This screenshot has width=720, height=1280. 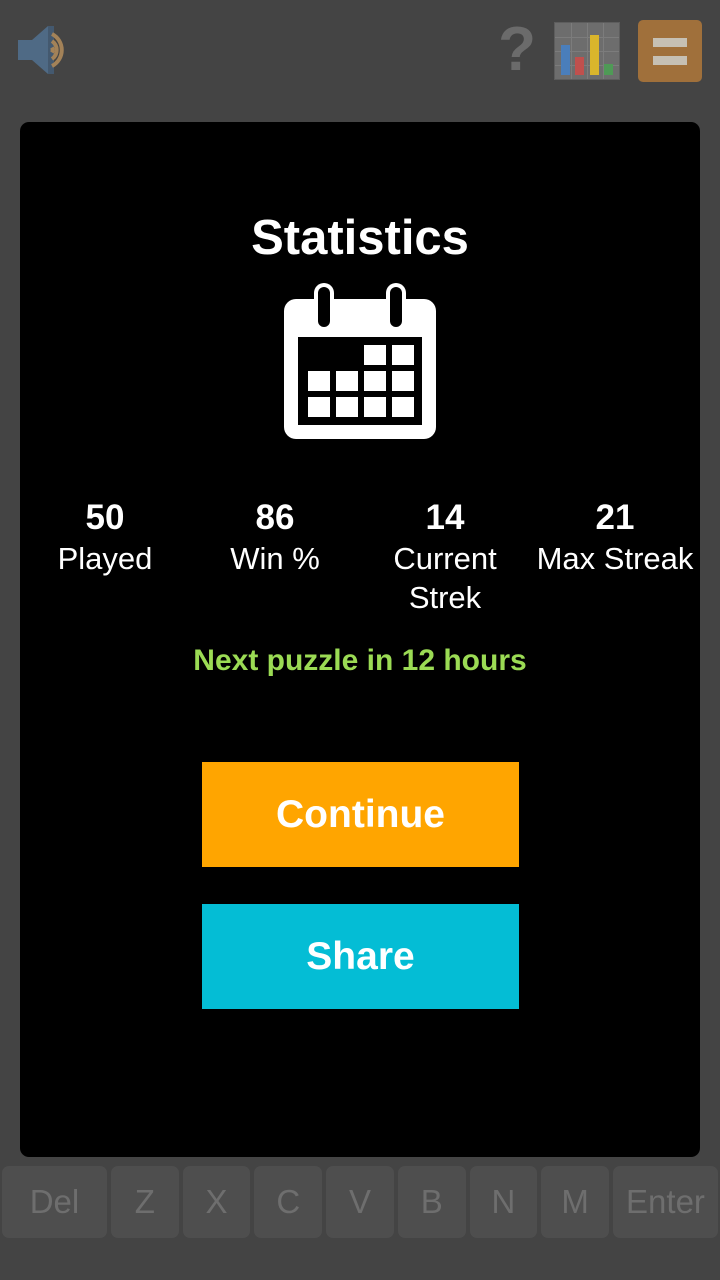 What do you see at coordinates (517, 50) in the screenshot?
I see `help-question-mark-icon: ?` at bounding box center [517, 50].